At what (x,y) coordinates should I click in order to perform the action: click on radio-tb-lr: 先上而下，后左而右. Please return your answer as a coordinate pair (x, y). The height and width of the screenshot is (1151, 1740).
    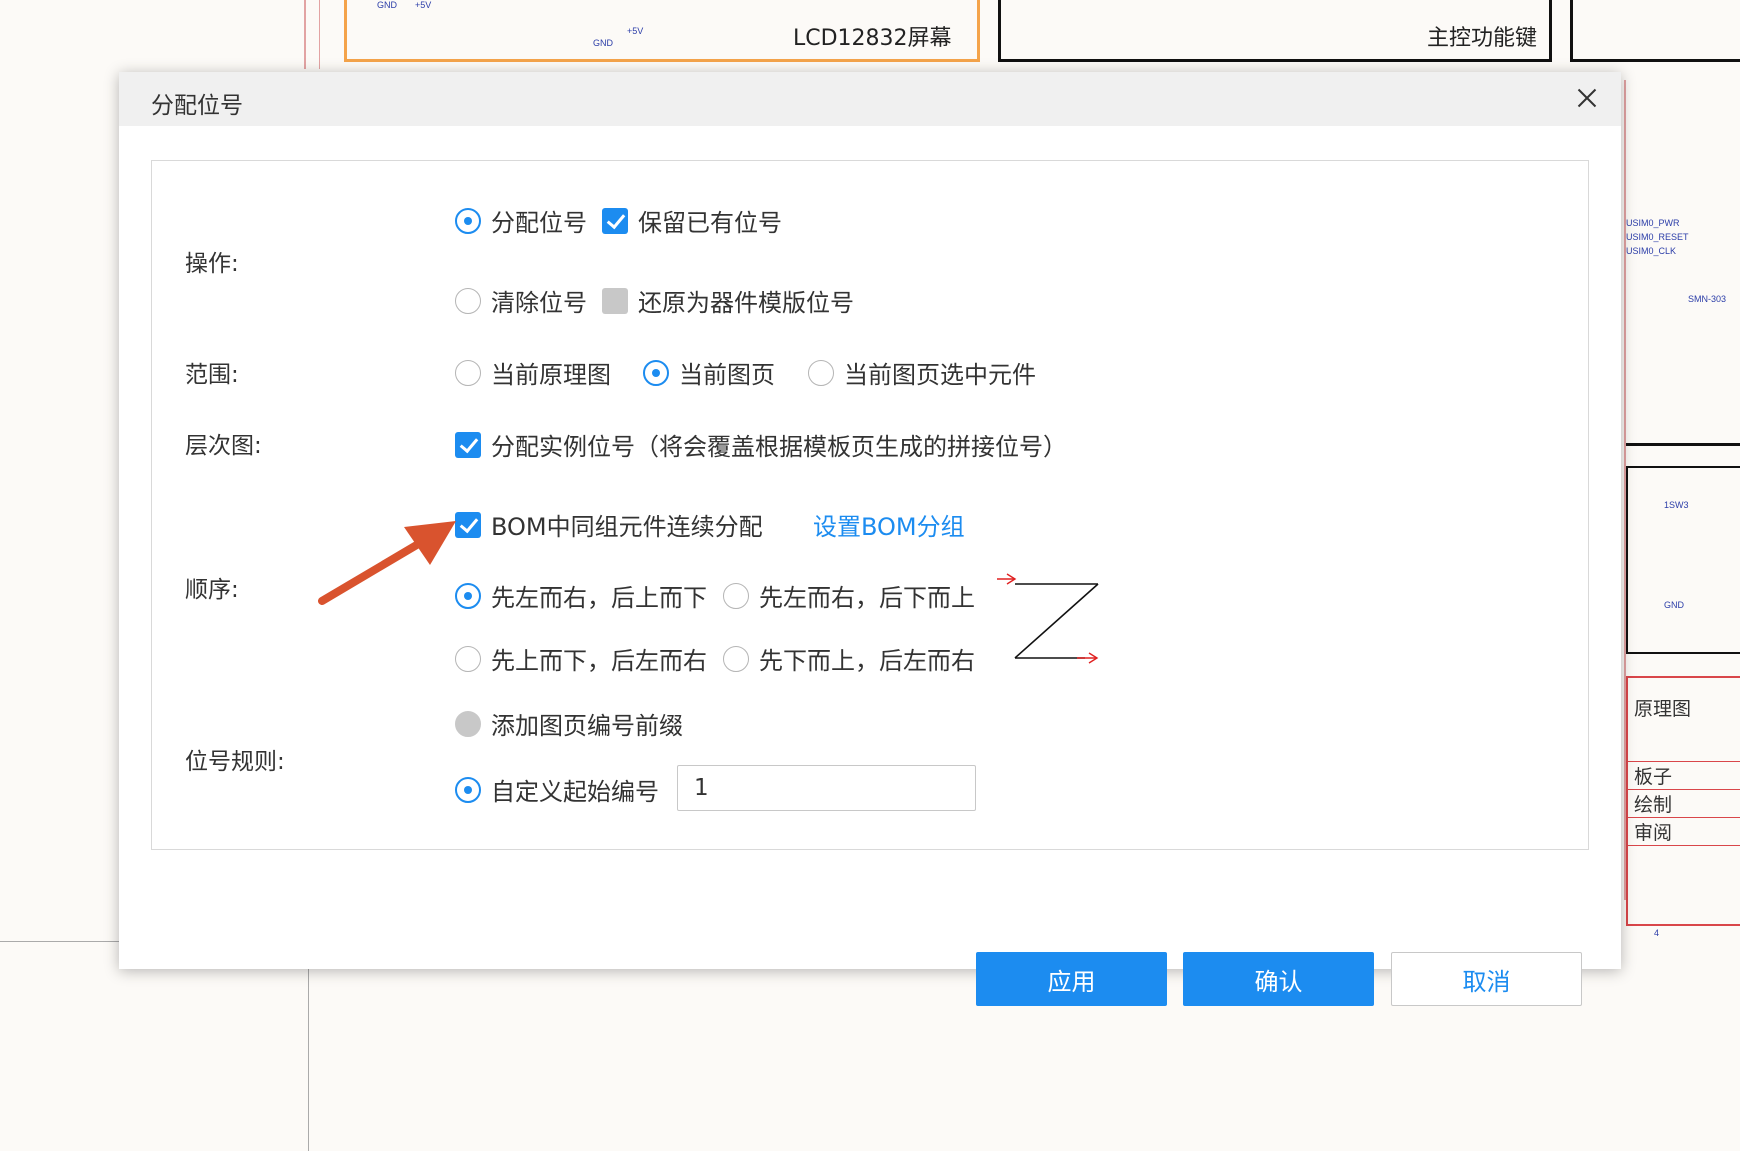
    Looking at the image, I should click on (581, 658).